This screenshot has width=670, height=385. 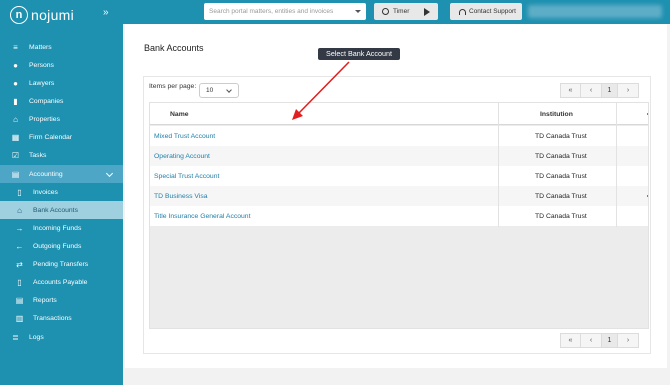 I want to click on bank-icon: ⌂, so click(x=19, y=210).